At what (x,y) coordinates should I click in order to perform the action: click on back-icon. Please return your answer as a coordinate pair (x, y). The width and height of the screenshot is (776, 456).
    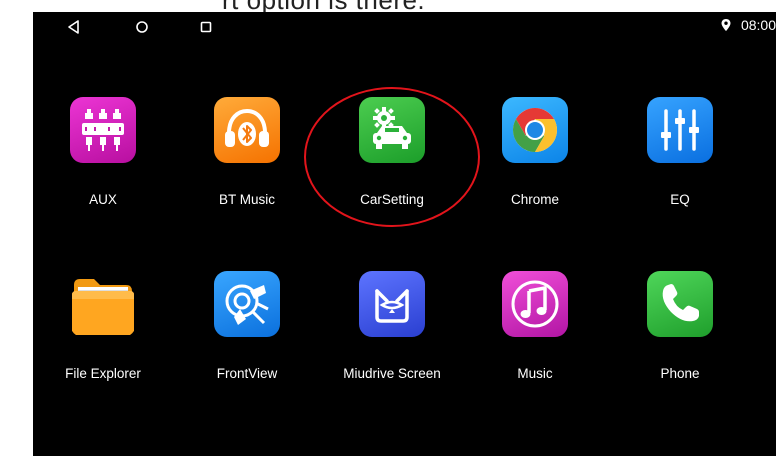
    Looking at the image, I should click on (73, 27).